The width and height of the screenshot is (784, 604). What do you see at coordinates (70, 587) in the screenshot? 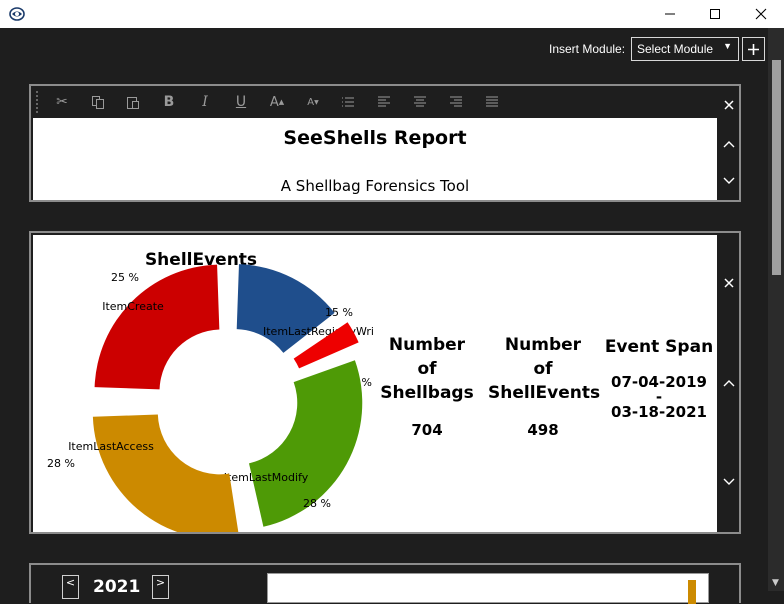
I see `previous-year-button: <` at bounding box center [70, 587].